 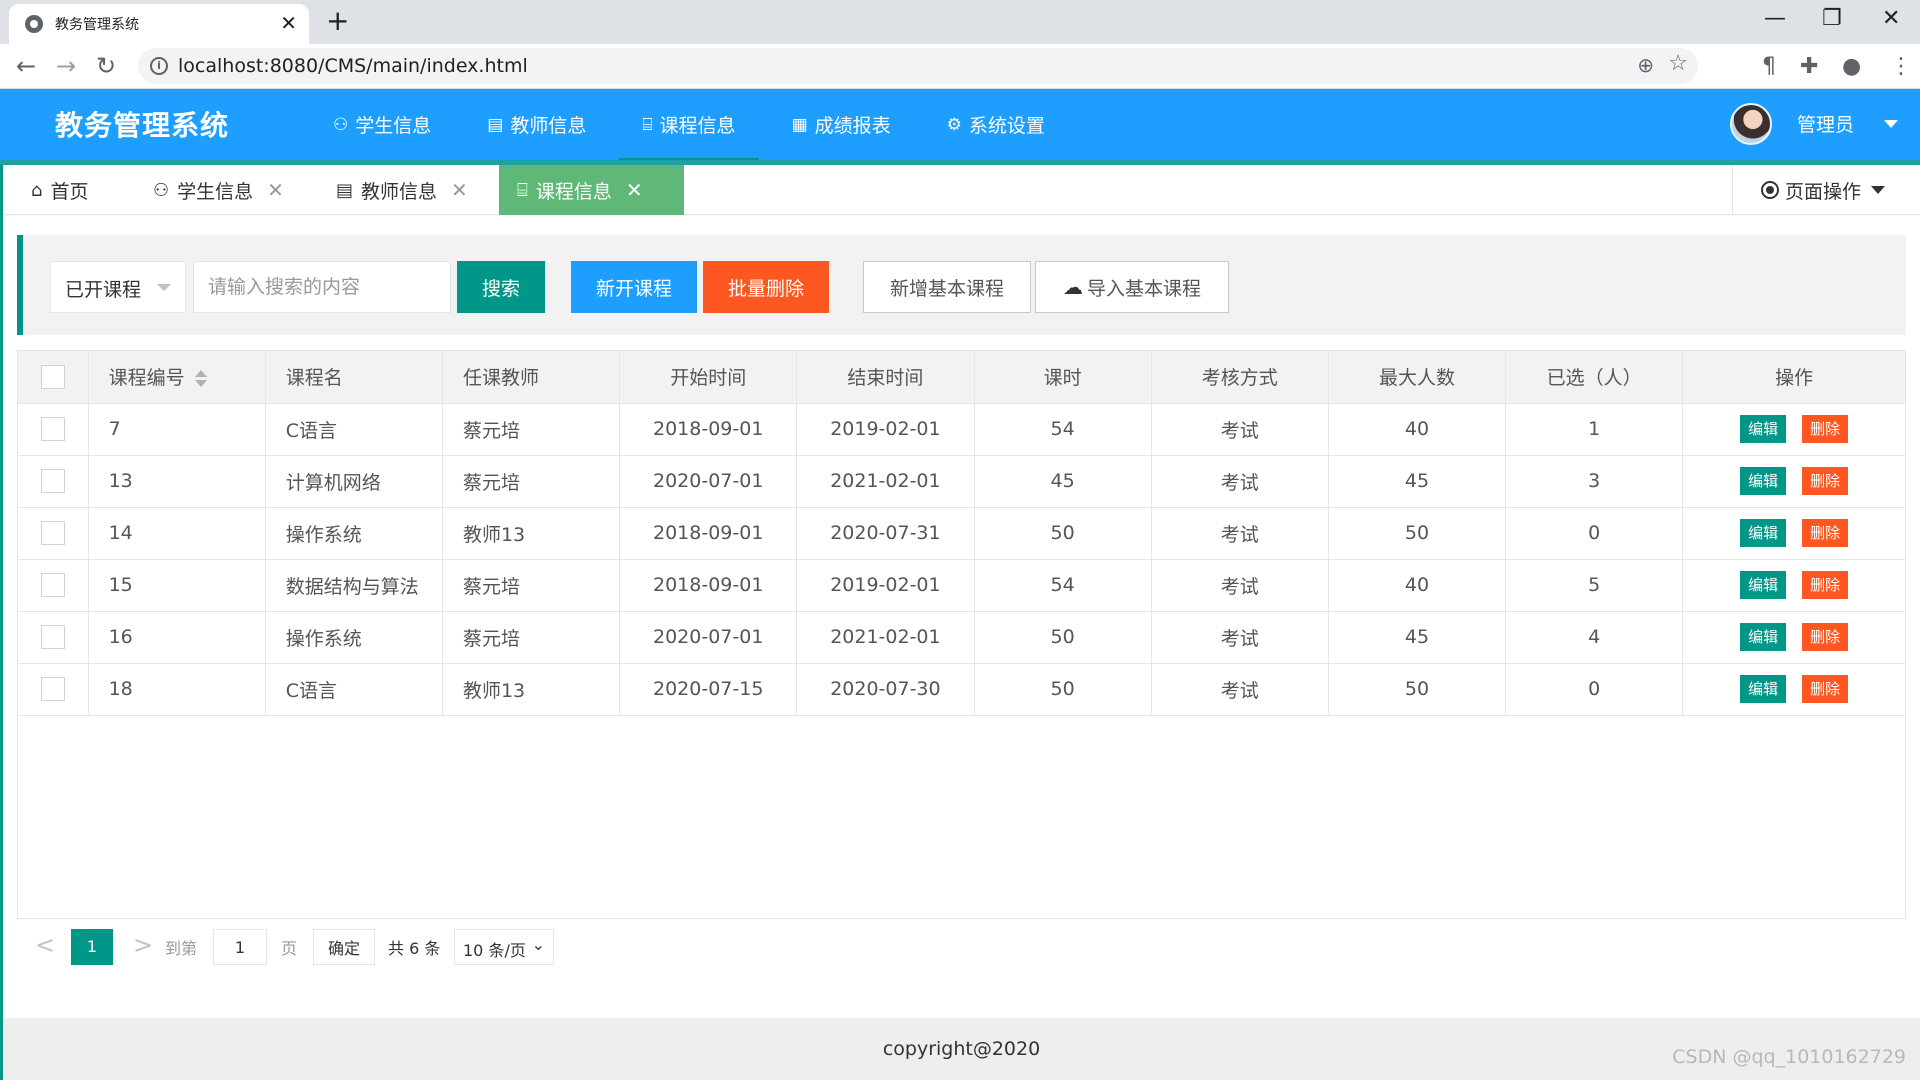 I want to click on page-tab-teachers: ▤ 教师信息 ✕, so click(x=402, y=190).